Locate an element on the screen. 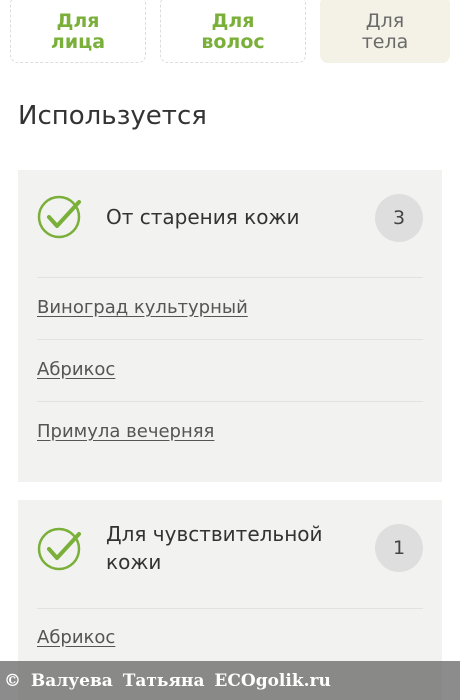  tab-hair-label: Для волос is located at coordinates (233, 31).